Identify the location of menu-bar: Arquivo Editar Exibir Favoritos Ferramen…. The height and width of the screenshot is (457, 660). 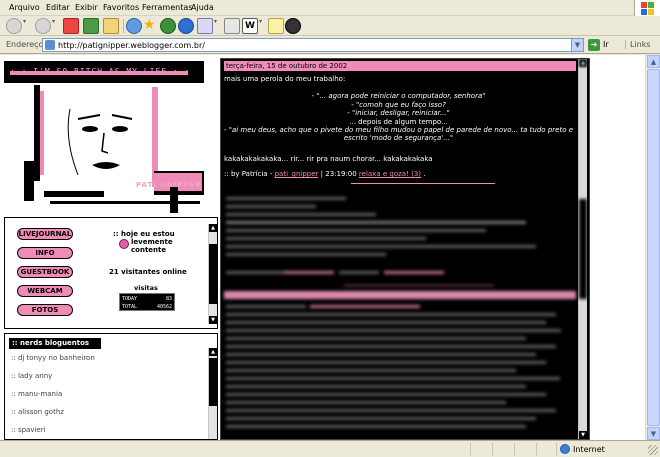
(330, 8).